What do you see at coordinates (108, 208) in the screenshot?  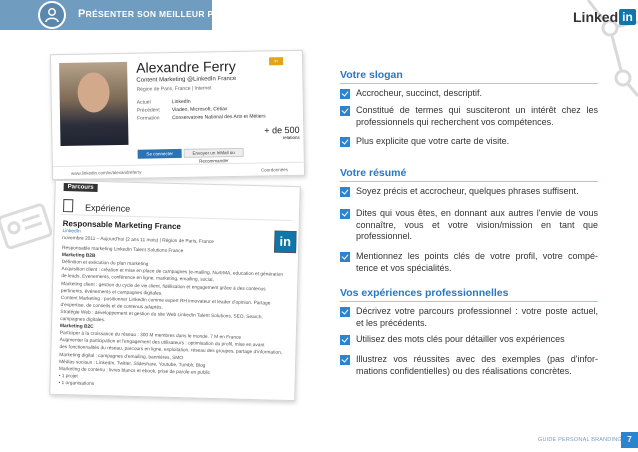 I see `experience-heading: Expérience` at bounding box center [108, 208].